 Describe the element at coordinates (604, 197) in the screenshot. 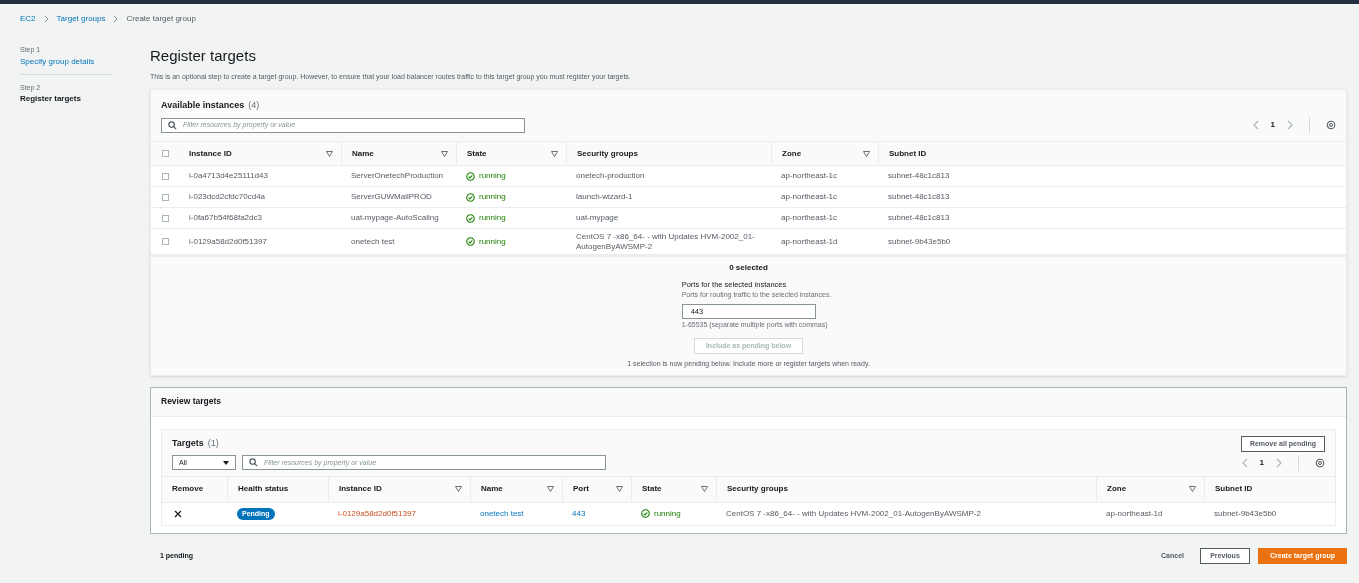

I see `table-cell-text: launch-wizard-1` at that location.